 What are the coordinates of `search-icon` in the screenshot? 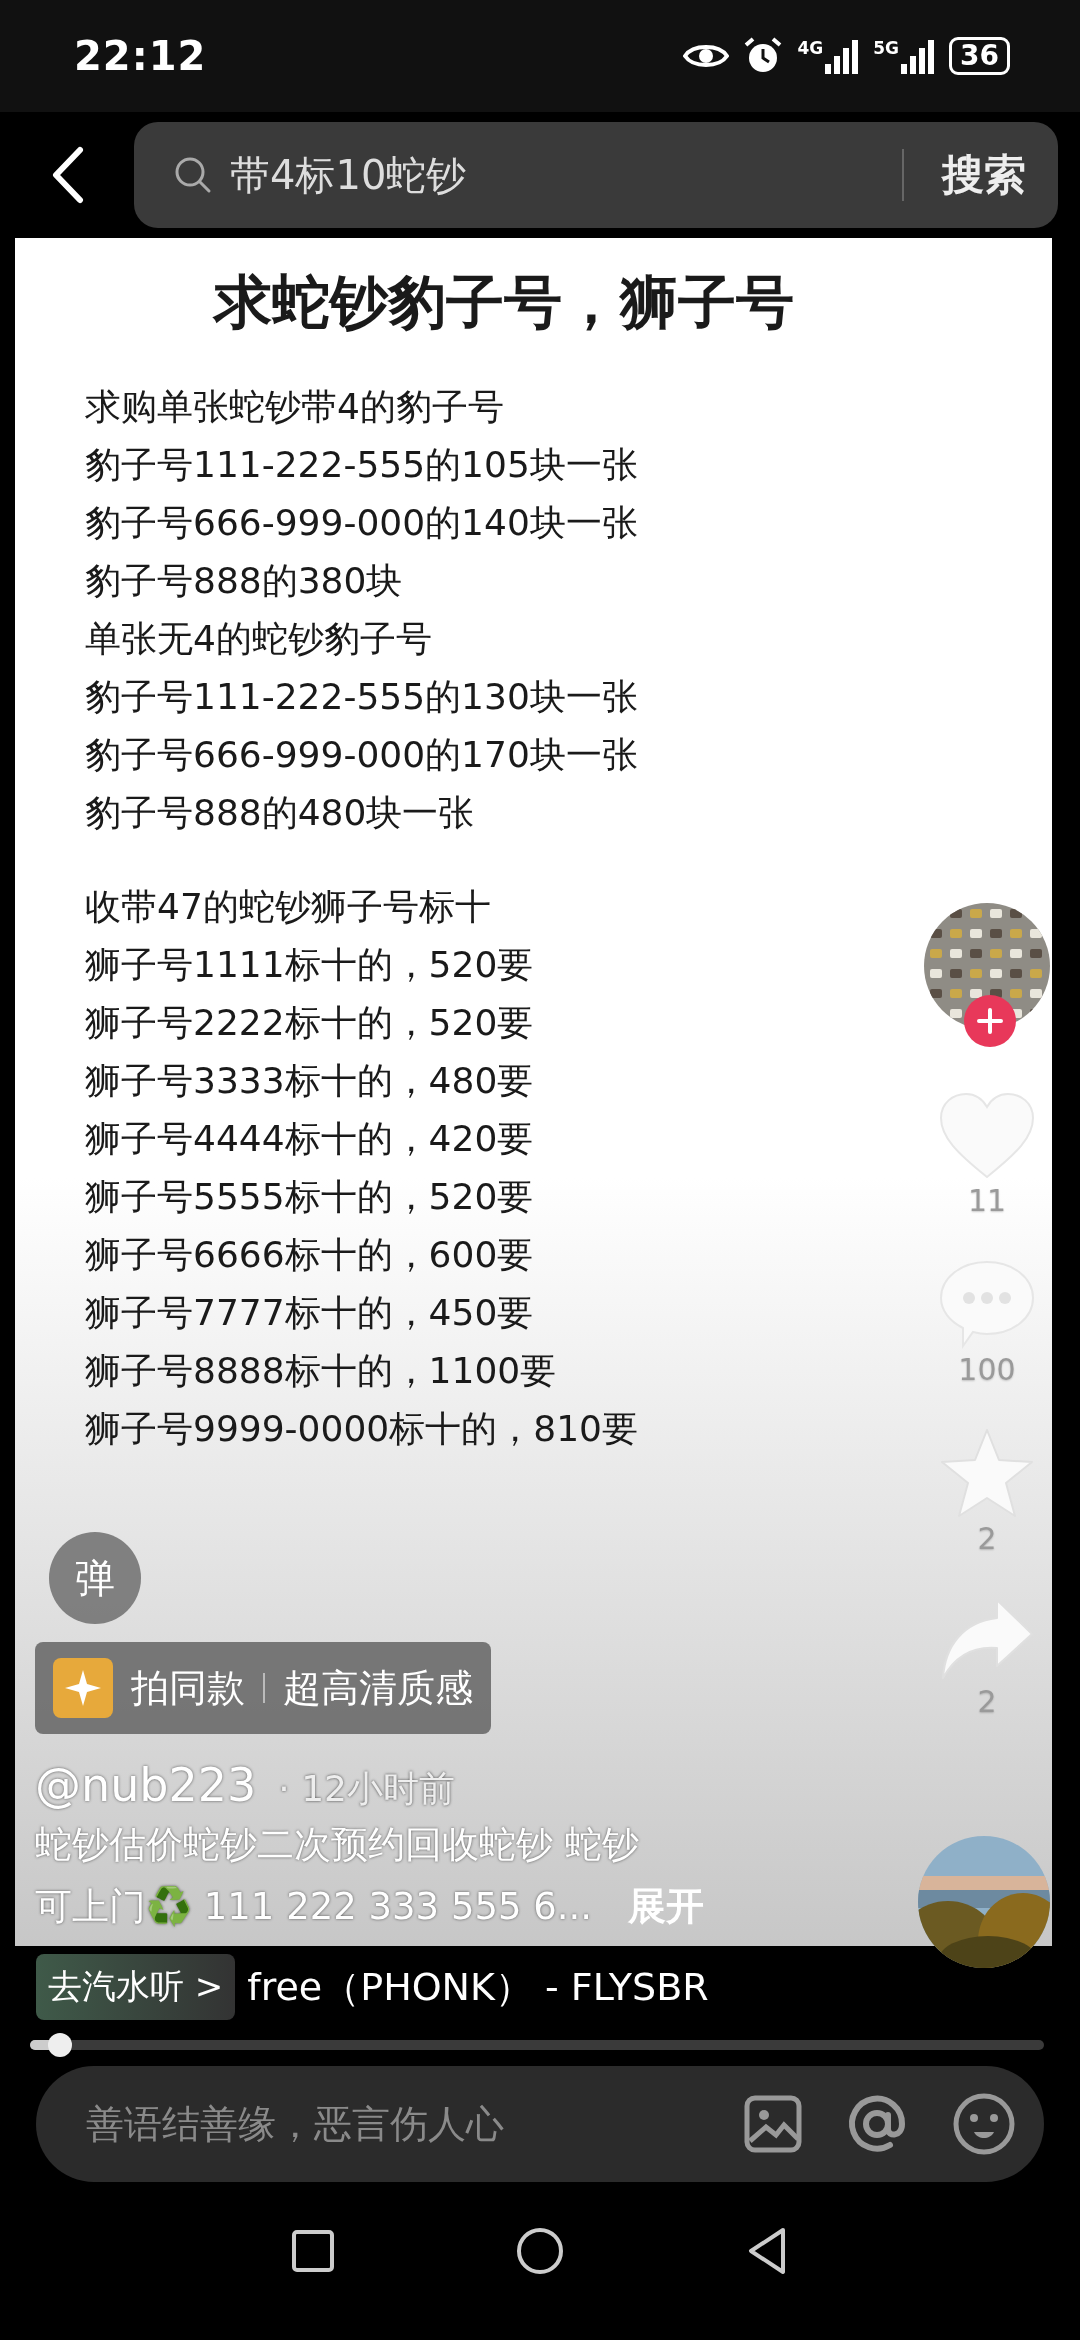 It's located at (193, 175).